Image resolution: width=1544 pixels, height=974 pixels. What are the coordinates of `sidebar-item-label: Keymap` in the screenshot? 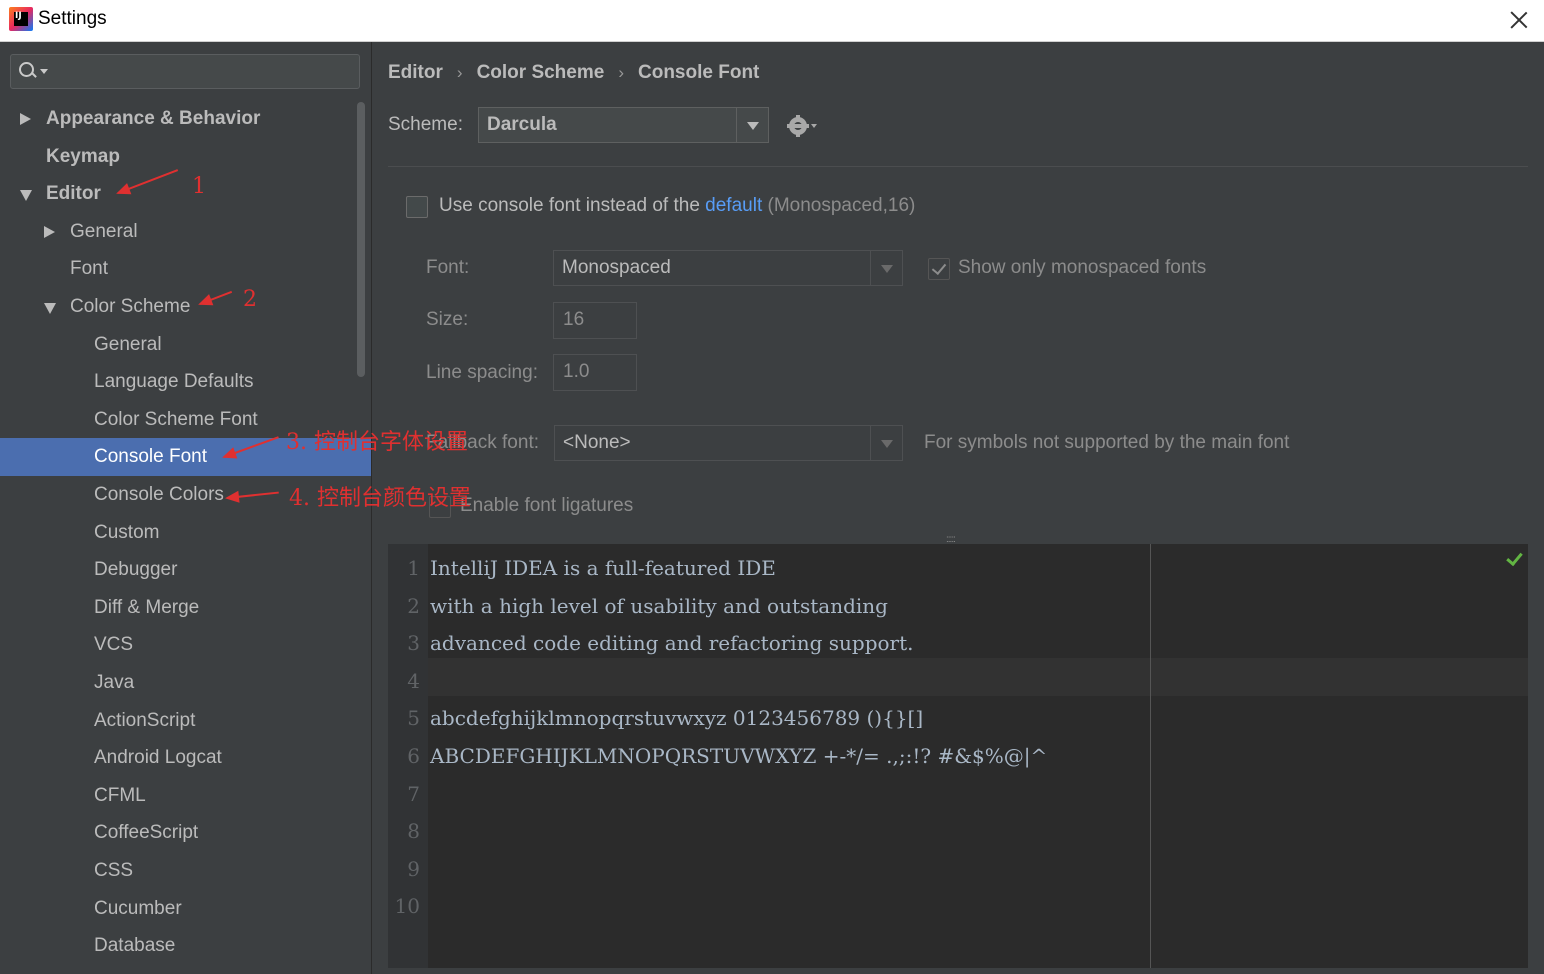 It's located at (83, 156).